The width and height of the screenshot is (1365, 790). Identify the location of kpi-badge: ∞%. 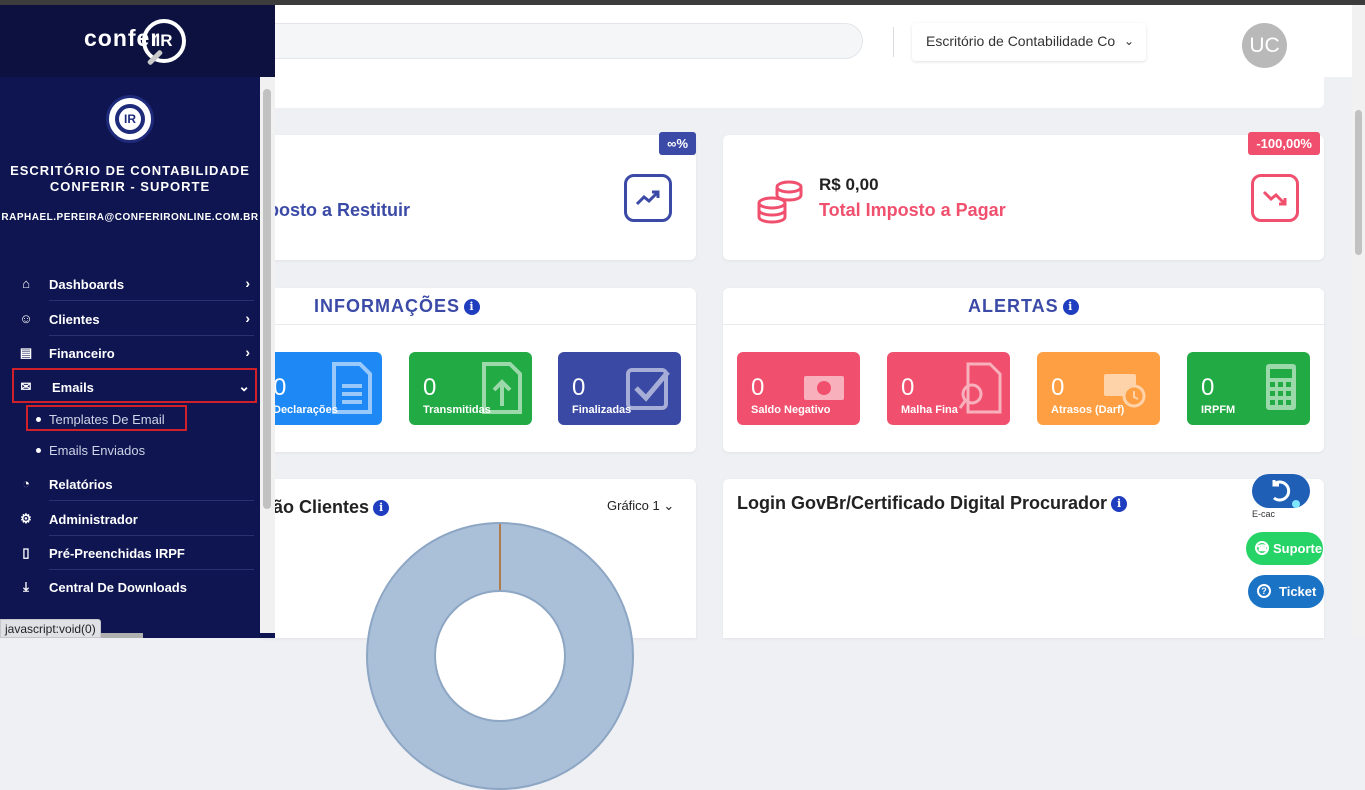
(677, 143).